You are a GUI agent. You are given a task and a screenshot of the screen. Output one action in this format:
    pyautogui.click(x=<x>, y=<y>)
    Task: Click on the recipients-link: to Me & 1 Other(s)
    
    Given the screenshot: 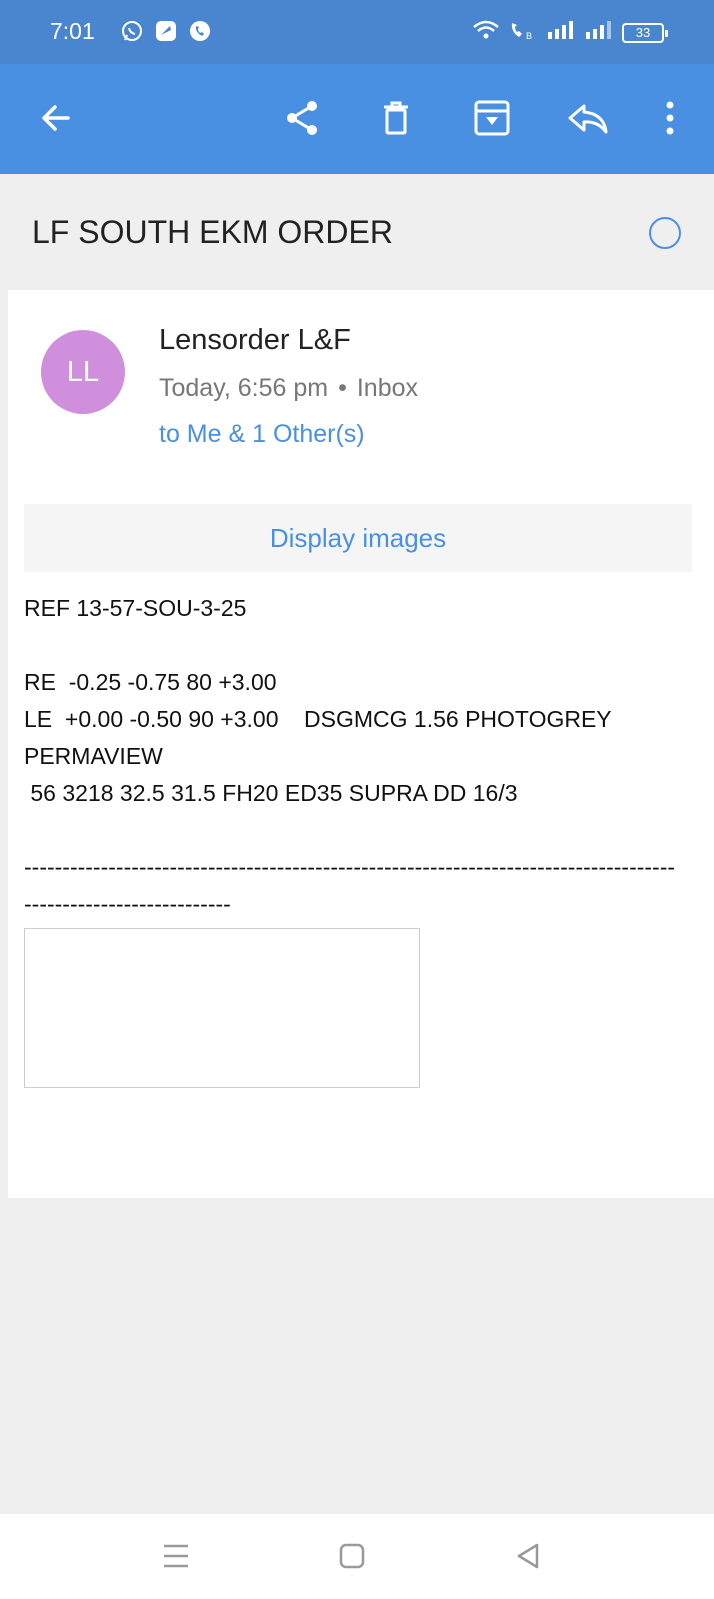 What is the action you would take?
    pyautogui.click(x=262, y=434)
    